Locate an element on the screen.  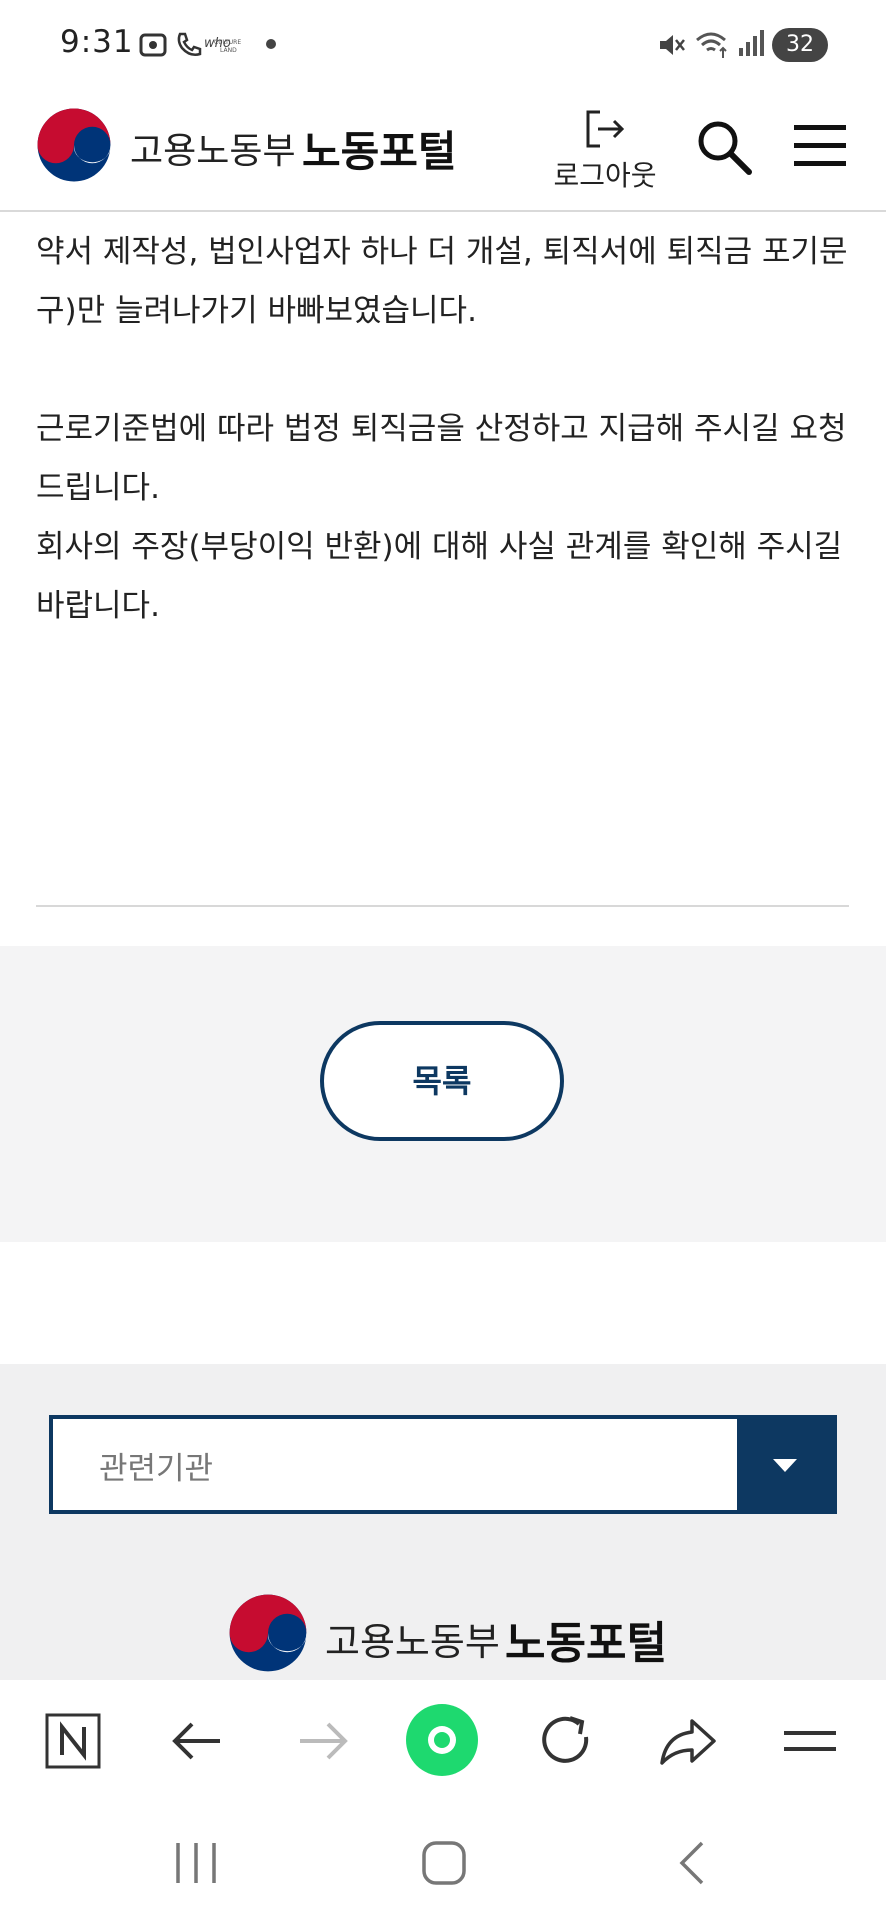
caret-down-icon is located at coordinates (785, 1465).